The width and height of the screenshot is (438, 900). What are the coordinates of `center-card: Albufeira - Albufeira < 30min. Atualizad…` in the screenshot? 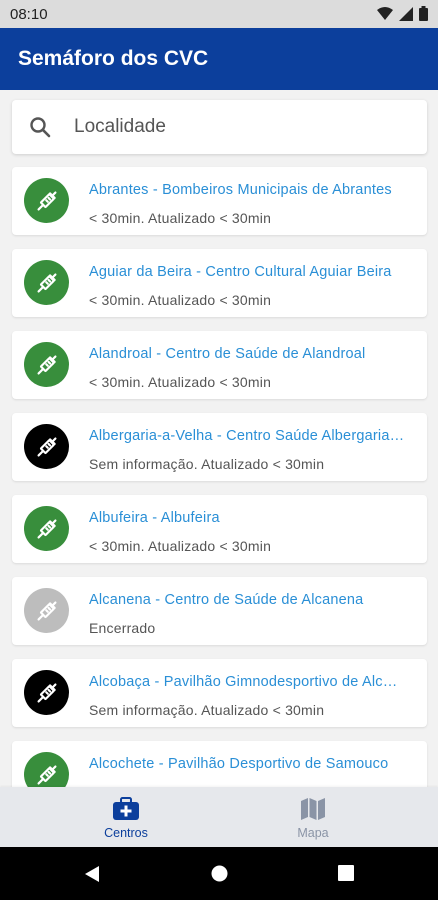 It's located at (219, 529).